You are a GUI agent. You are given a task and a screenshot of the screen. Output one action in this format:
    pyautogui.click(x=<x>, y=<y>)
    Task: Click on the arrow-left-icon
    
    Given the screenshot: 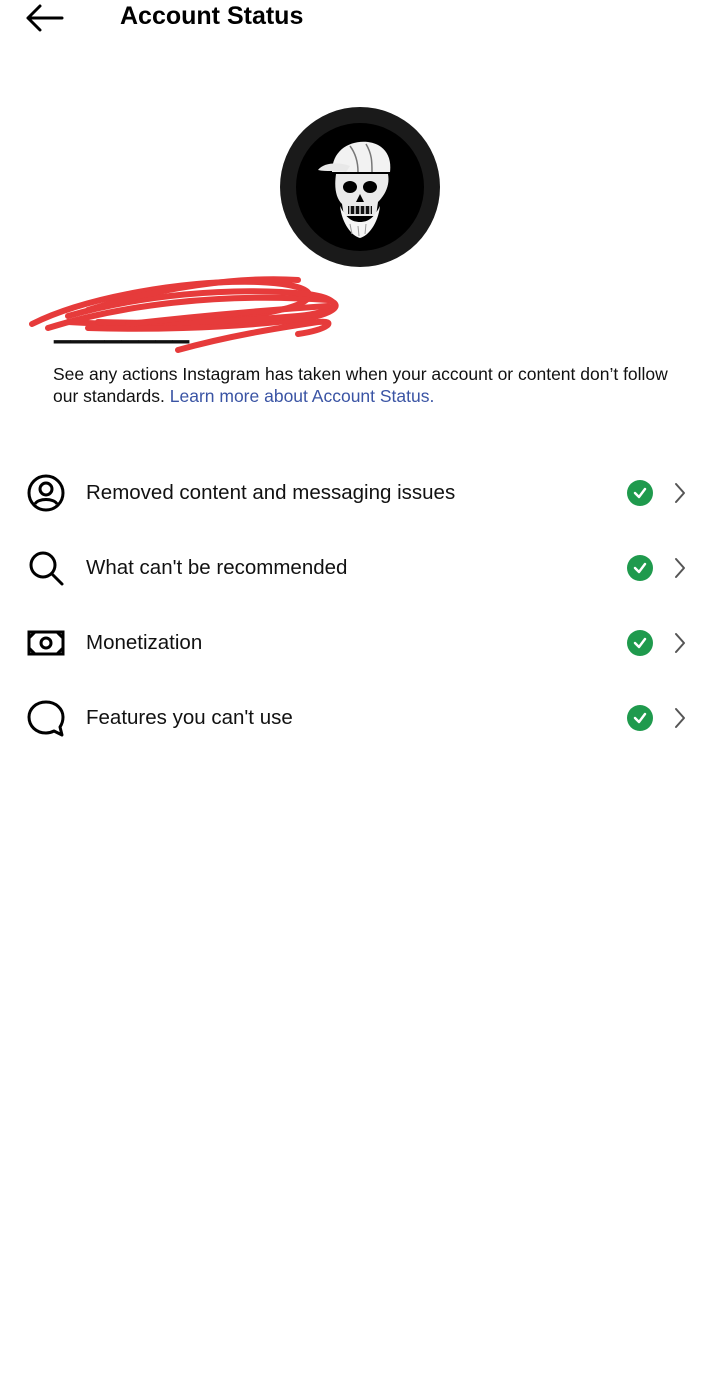 What is the action you would take?
    pyautogui.click(x=44, y=18)
    